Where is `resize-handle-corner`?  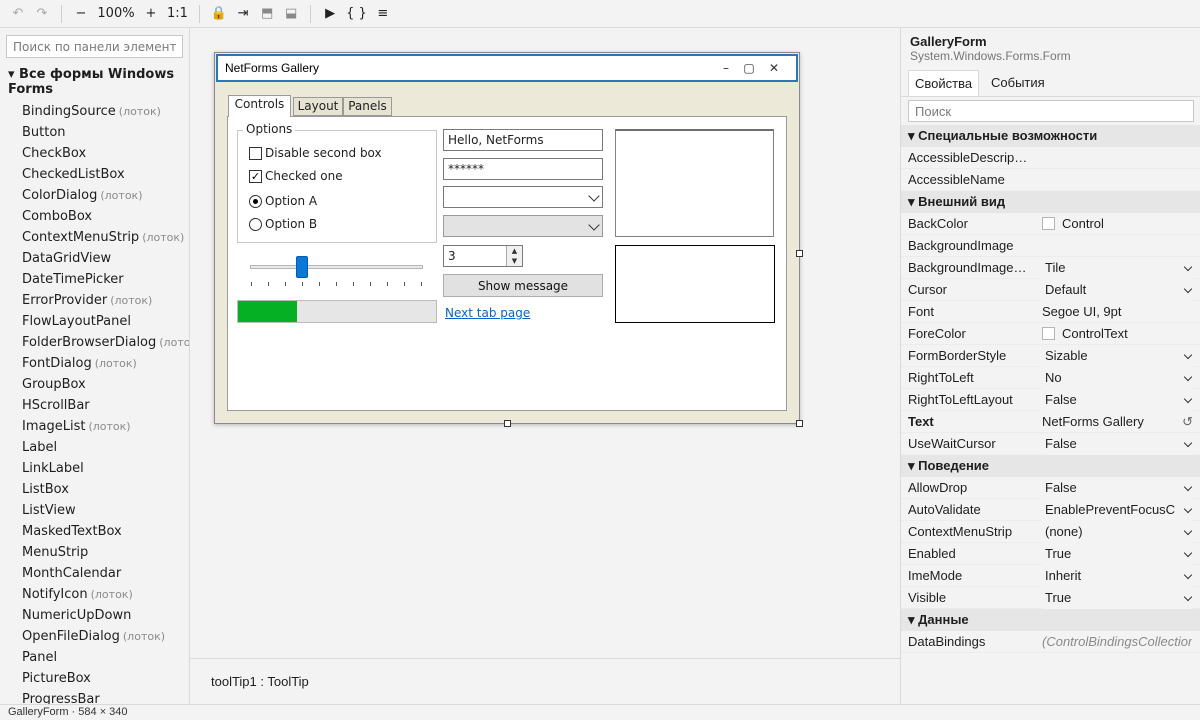
resize-handle-corner is located at coordinates (799, 423).